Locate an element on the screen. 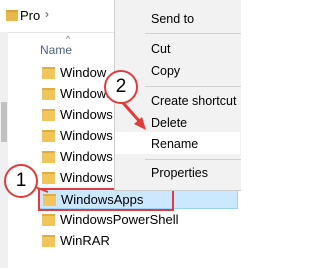  step-1-badge: 1 is located at coordinates (21, 181).